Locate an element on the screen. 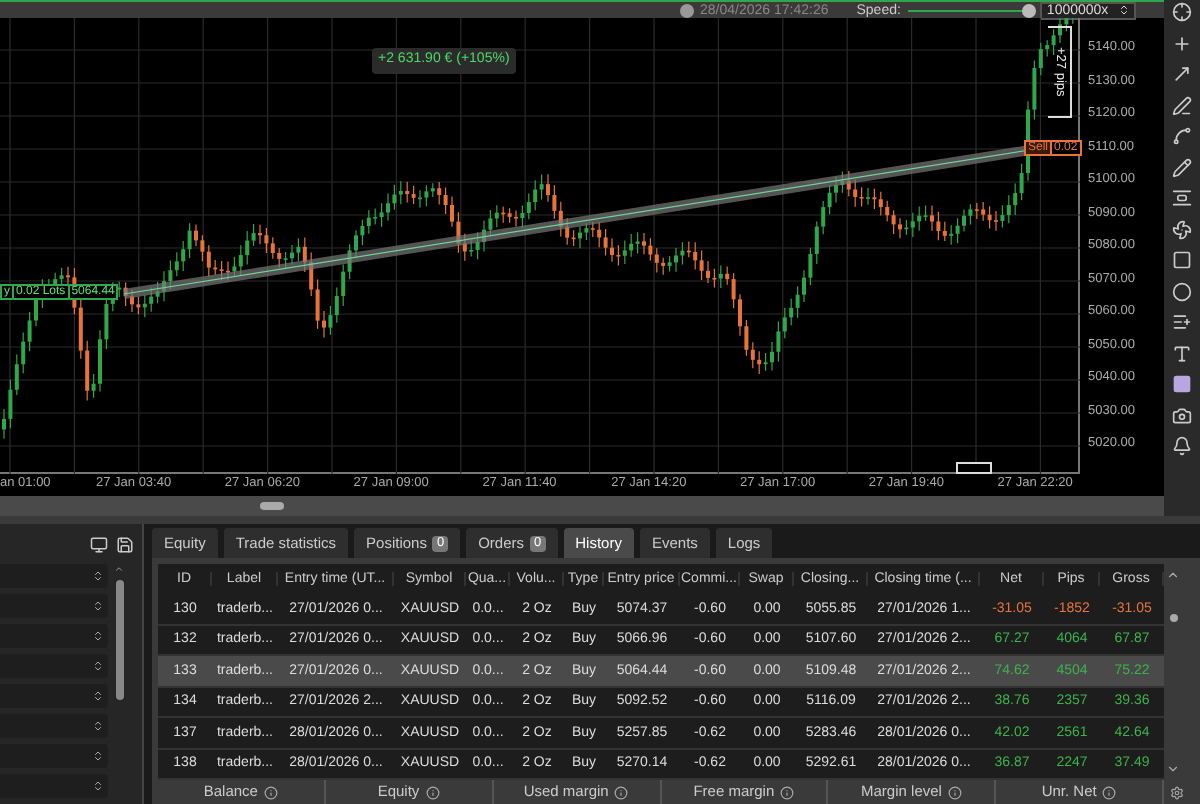 The width and height of the screenshot is (1200, 804). time-marker-icon is located at coordinates (974, 468).